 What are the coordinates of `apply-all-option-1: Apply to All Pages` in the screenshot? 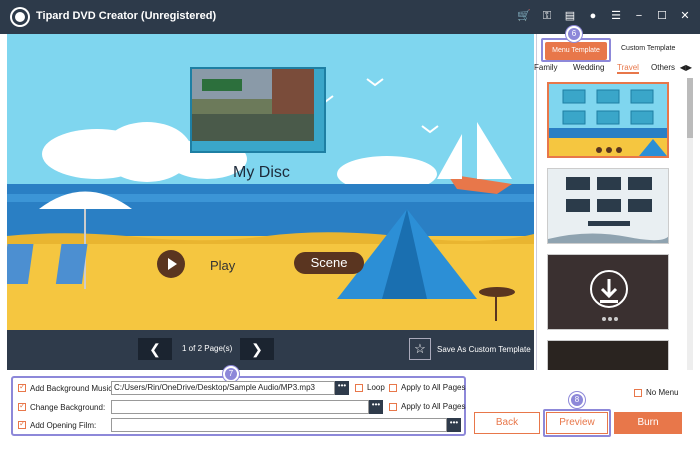 It's located at (427, 387).